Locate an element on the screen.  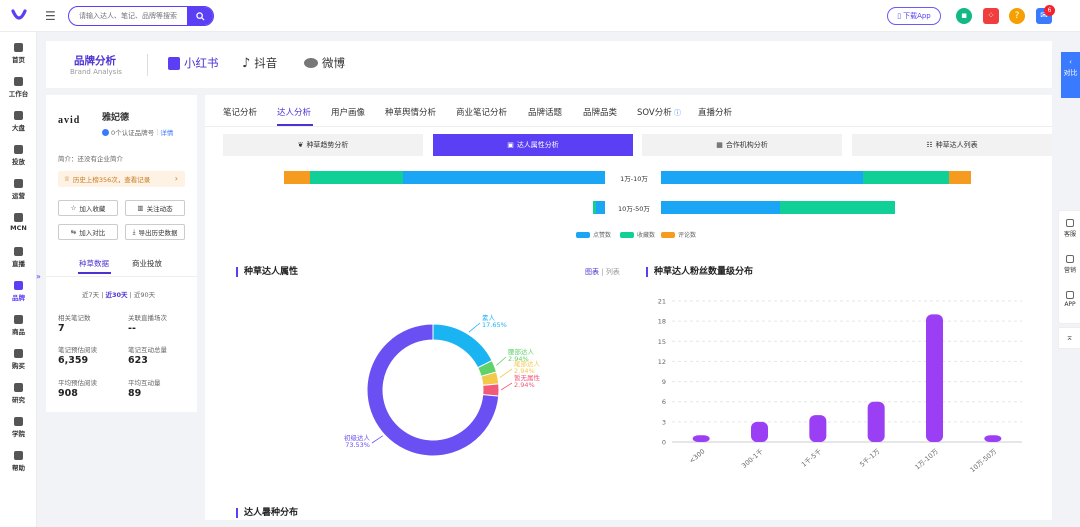
sidebar-item-workbench: 工作台 is located at coordinates (18, 87).